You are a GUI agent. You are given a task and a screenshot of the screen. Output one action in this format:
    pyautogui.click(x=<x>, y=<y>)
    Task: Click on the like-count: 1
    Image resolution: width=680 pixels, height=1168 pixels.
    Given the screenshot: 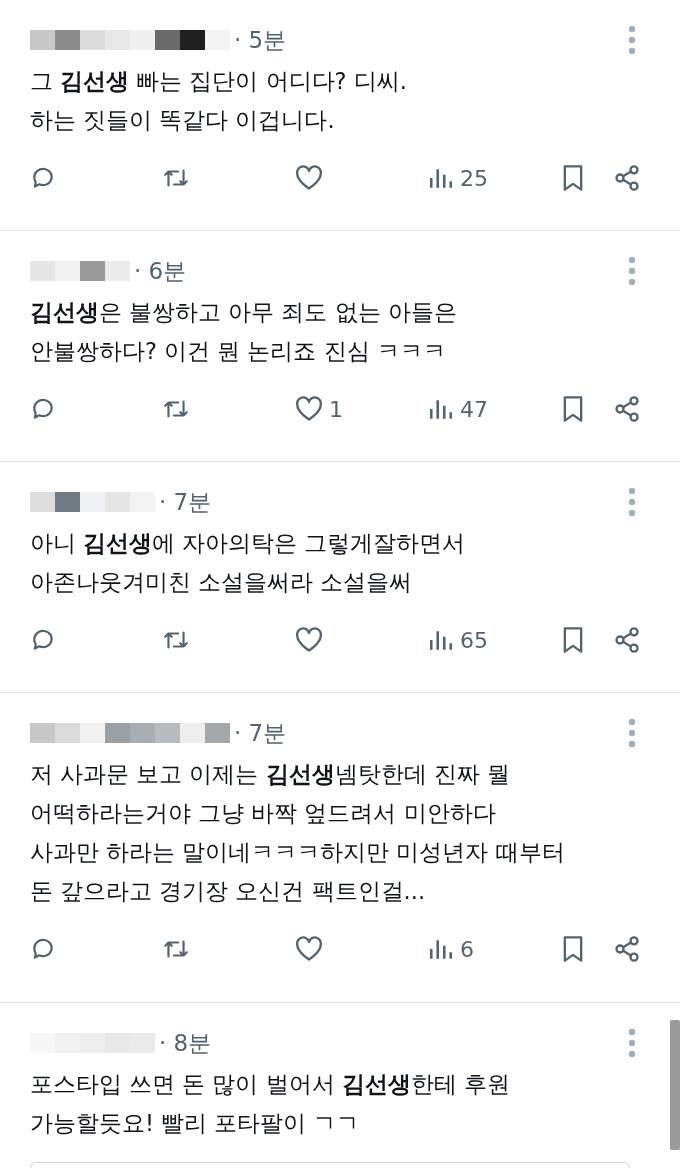 What is the action you would take?
    pyautogui.click(x=336, y=409)
    